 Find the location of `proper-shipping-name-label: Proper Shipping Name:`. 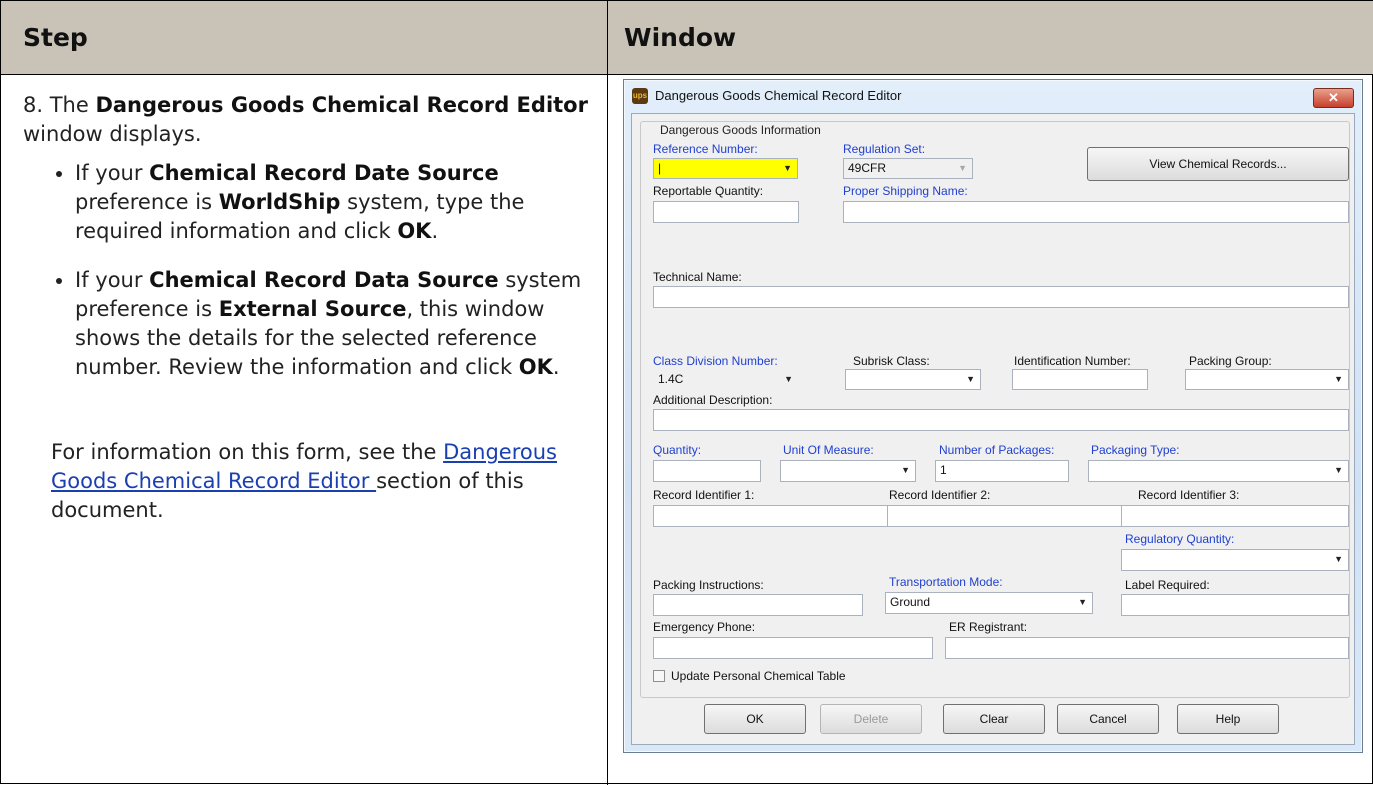

proper-shipping-name-label: Proper Shipping Name: is located at coordinates (905, 191).